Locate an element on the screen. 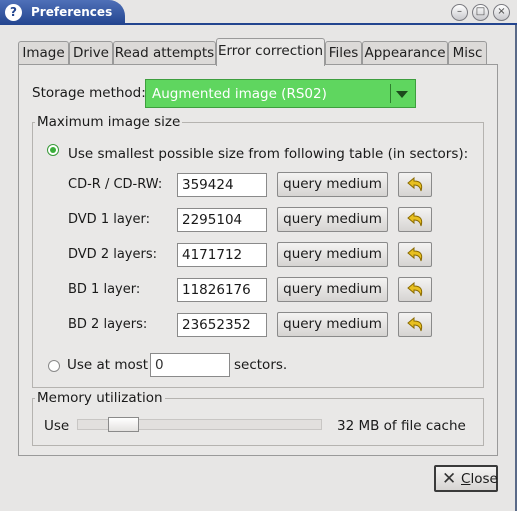  memory-value-text: 32 MB of file cache is located at coordinates (401, 426).